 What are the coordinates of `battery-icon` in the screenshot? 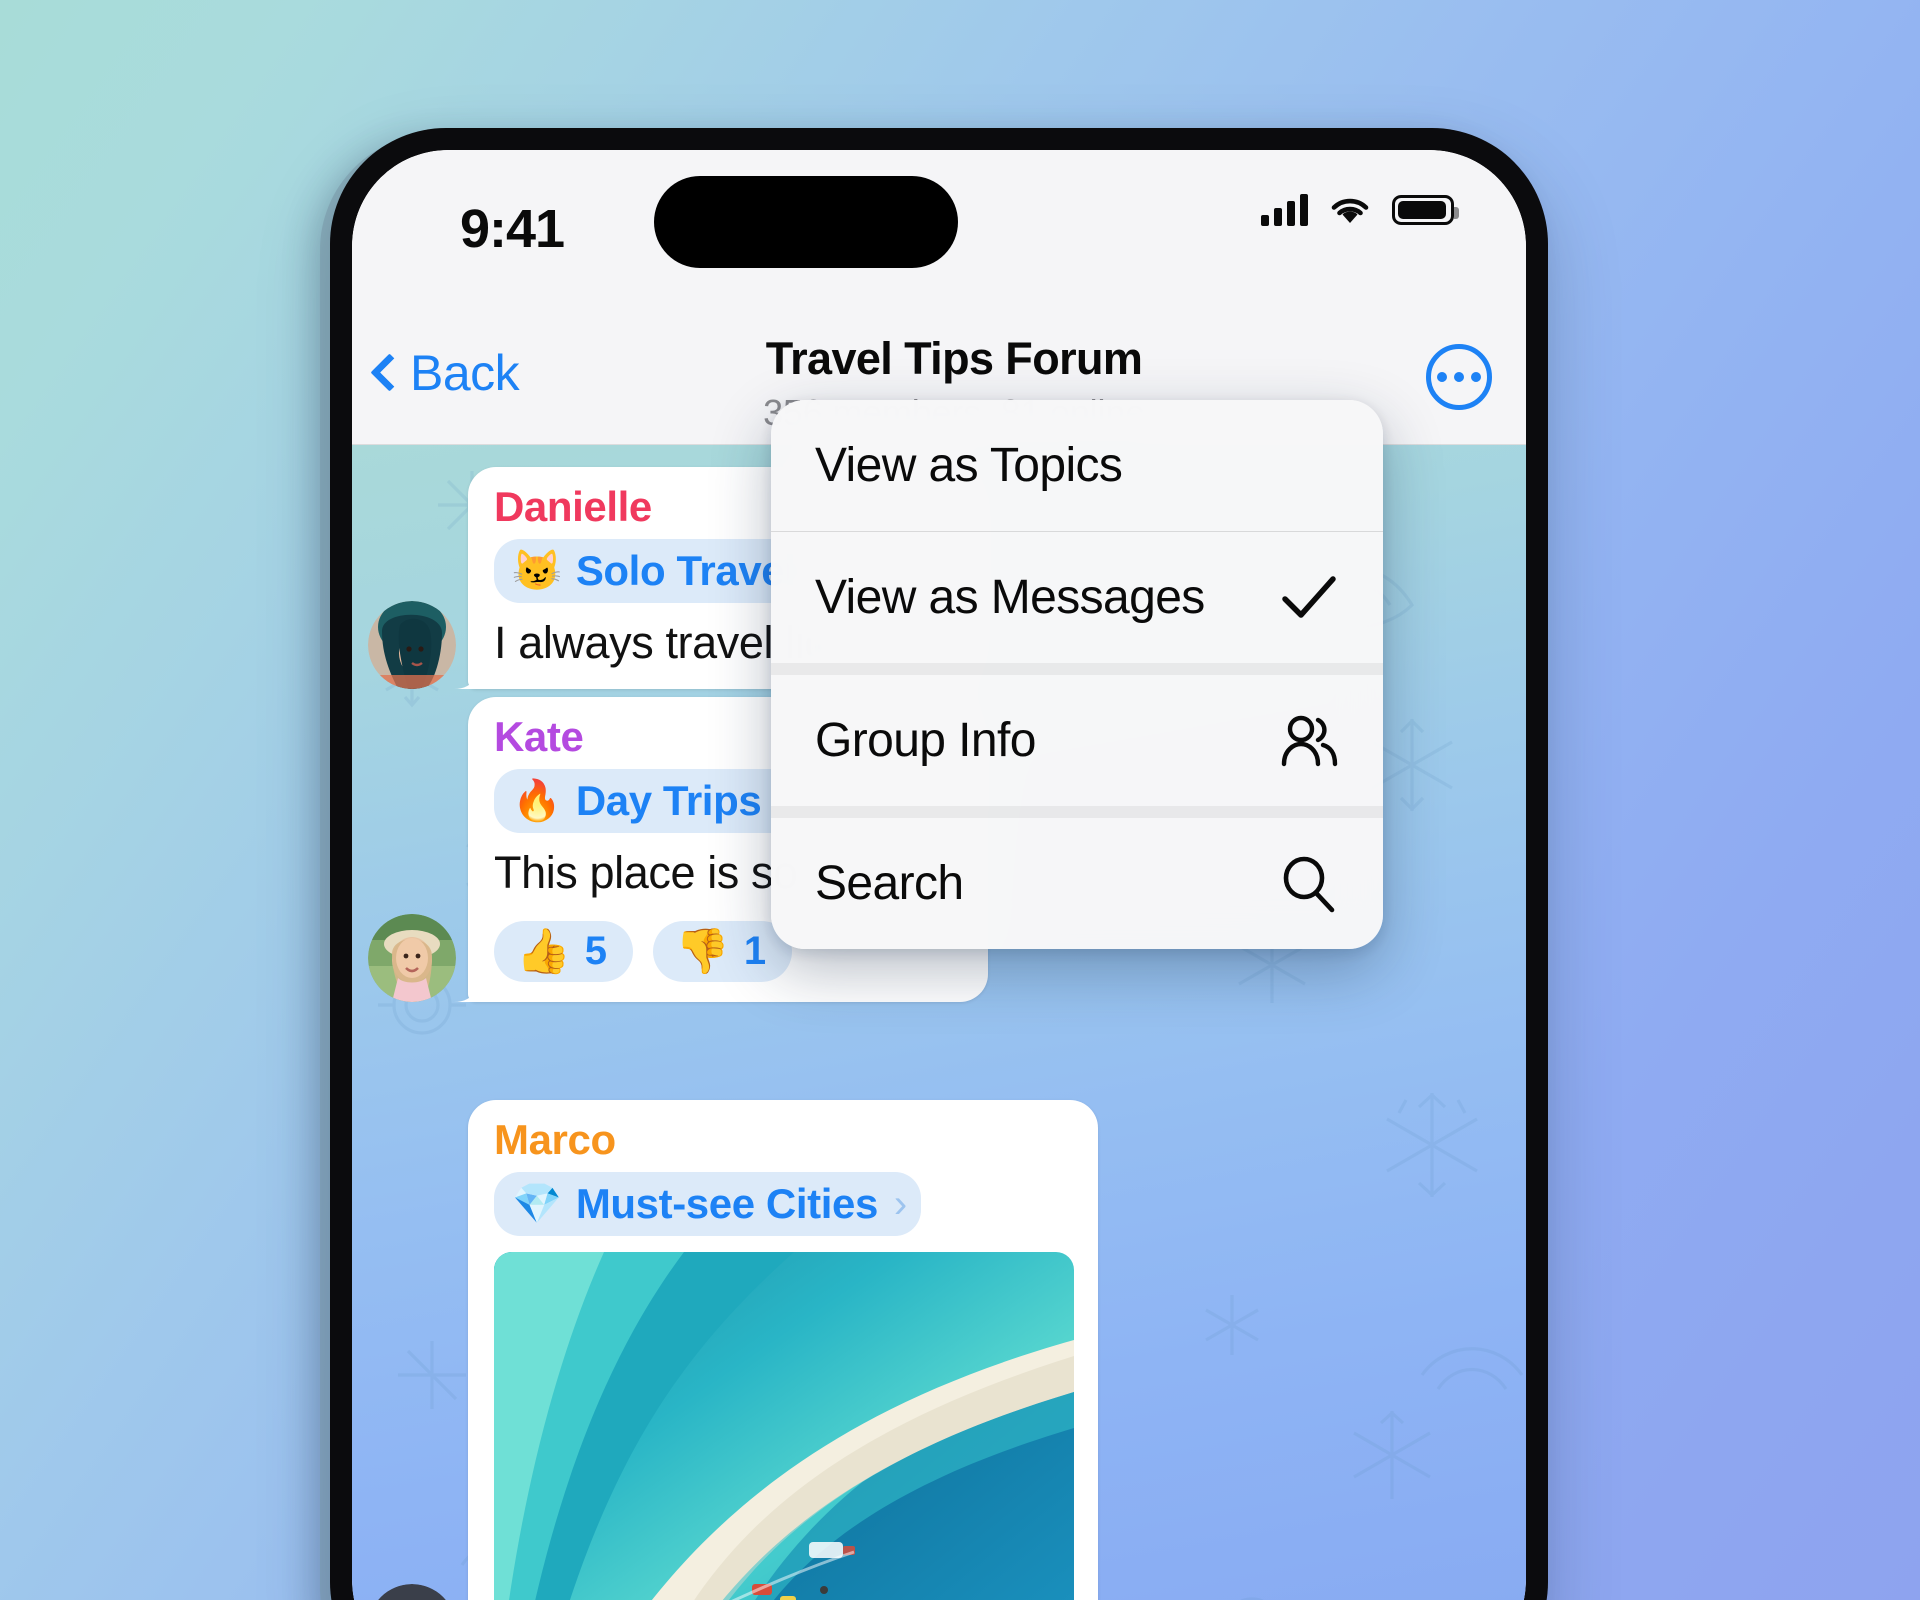 It's located at (1425, 210).